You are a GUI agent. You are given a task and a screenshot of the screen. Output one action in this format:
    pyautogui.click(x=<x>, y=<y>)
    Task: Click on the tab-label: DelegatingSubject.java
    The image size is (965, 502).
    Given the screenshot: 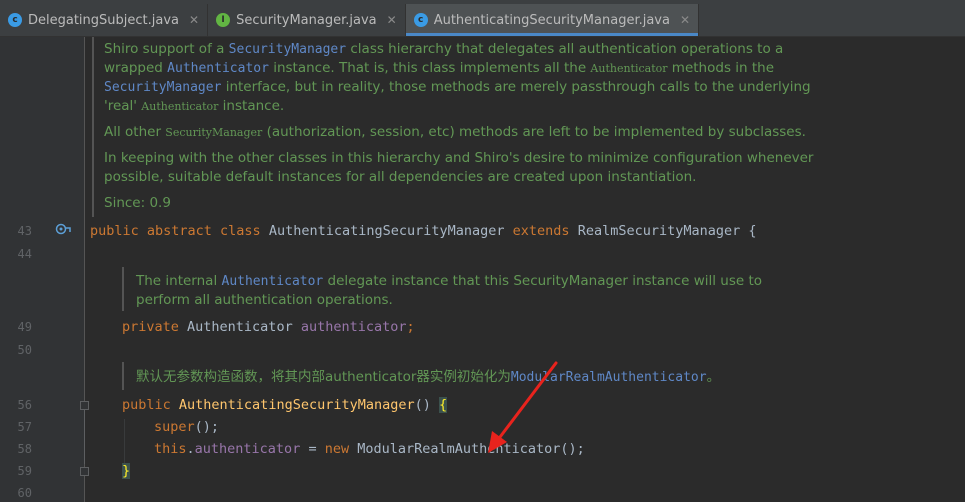 What is the action you would take?
    pyautogui.click(x=104, y=20)
    